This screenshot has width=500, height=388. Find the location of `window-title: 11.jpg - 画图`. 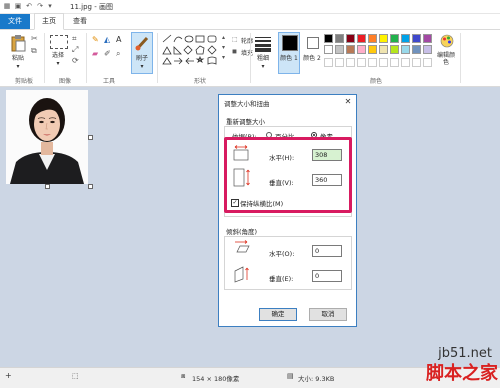

window-title: 11.jpg - 画图 is located at coordinates (91, 7).